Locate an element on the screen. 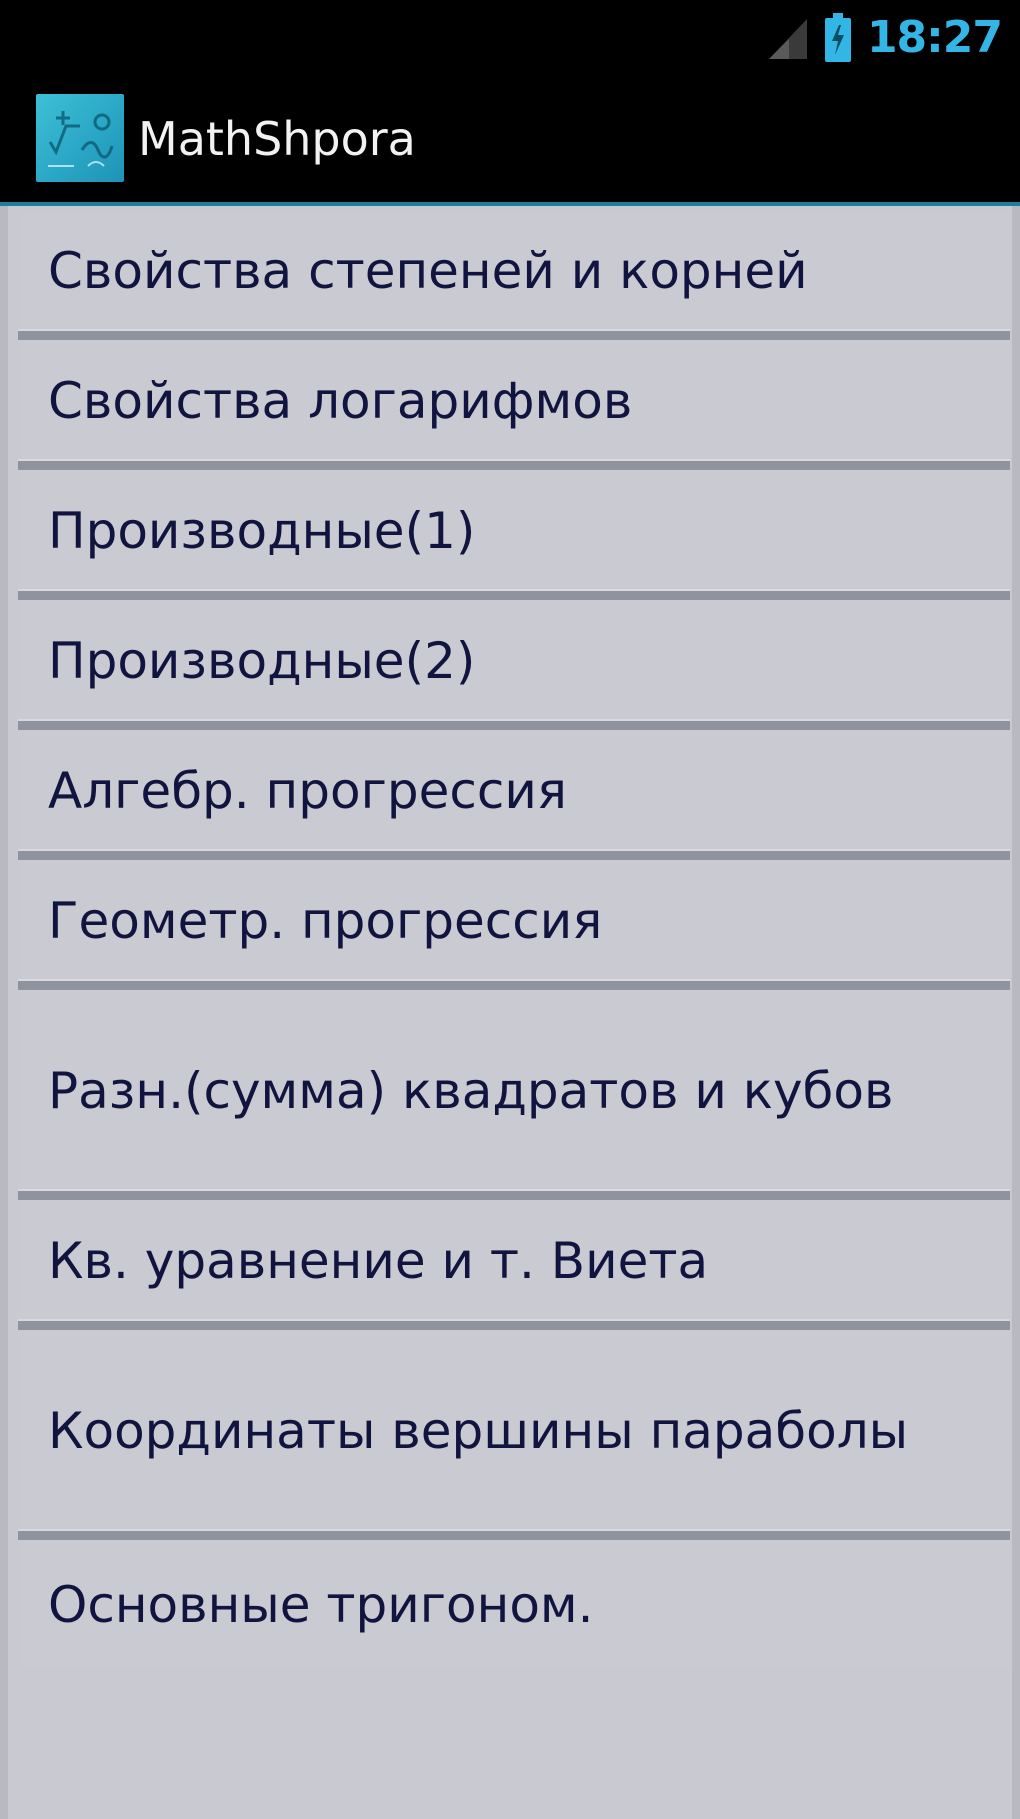 The height and width of the screenshot is (1819, 1020). app-icon is located at coordinates (80, 138).